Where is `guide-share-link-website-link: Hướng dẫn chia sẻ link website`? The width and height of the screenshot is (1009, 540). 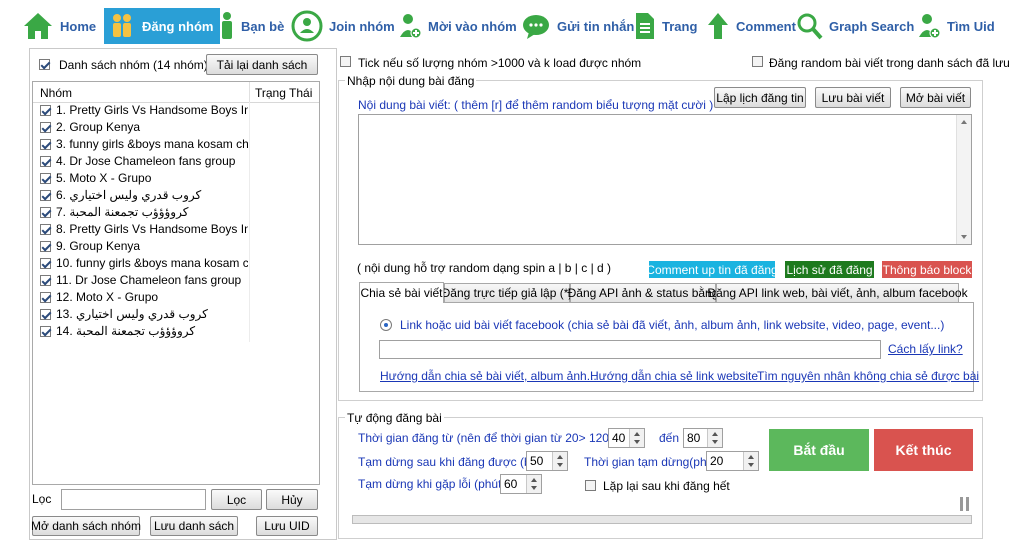 guide-share-link-website-link: Hướng dẫn chia sẻ link website is located at coordinates (674, 376).